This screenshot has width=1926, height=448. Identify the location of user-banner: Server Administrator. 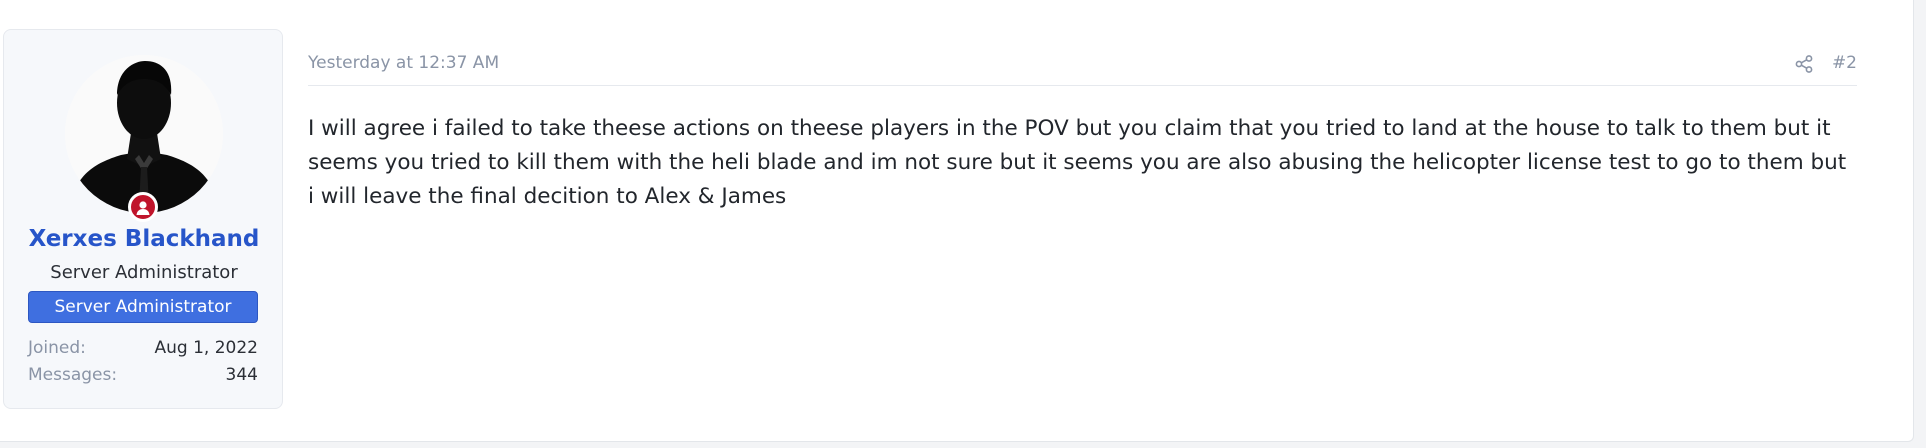
(143, 307).